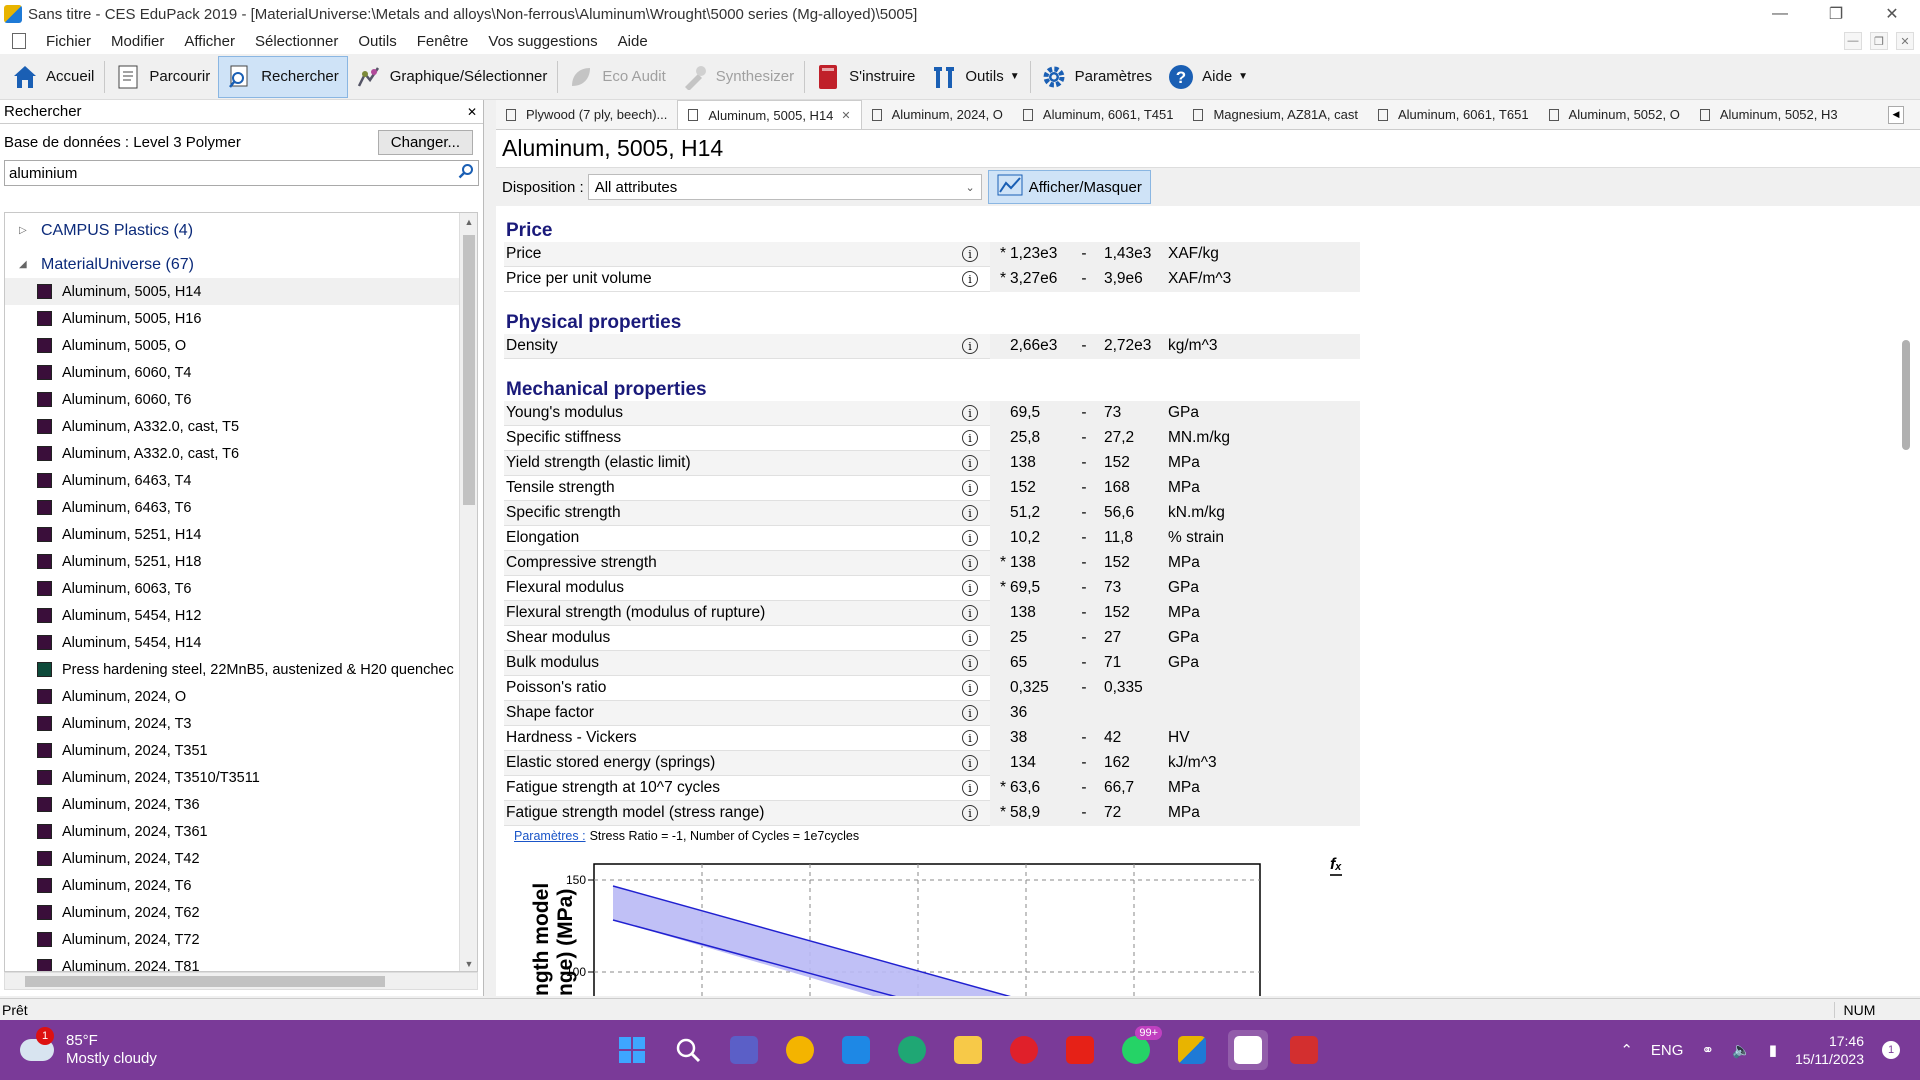 Image resolution: width=1920 pixels, height=1080 pixels. Describe the element at coordinates (550, 836) in the screenshot. I see `parameters-link: Paramètres :` at that location.